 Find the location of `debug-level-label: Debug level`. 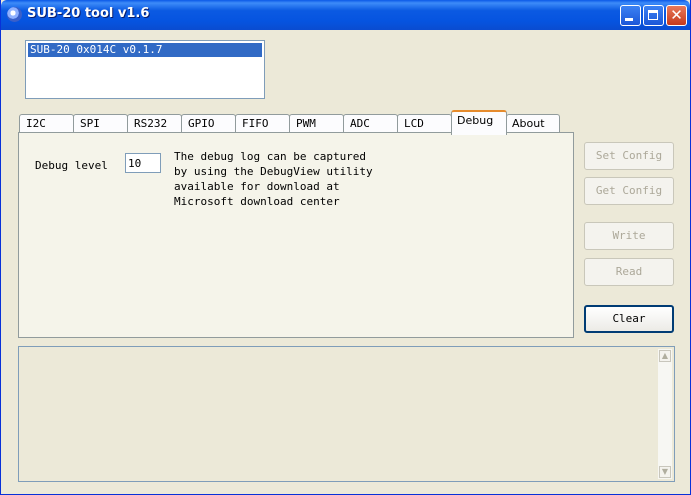

debug-level-label: Debug level is located at coordinates (71, 165).